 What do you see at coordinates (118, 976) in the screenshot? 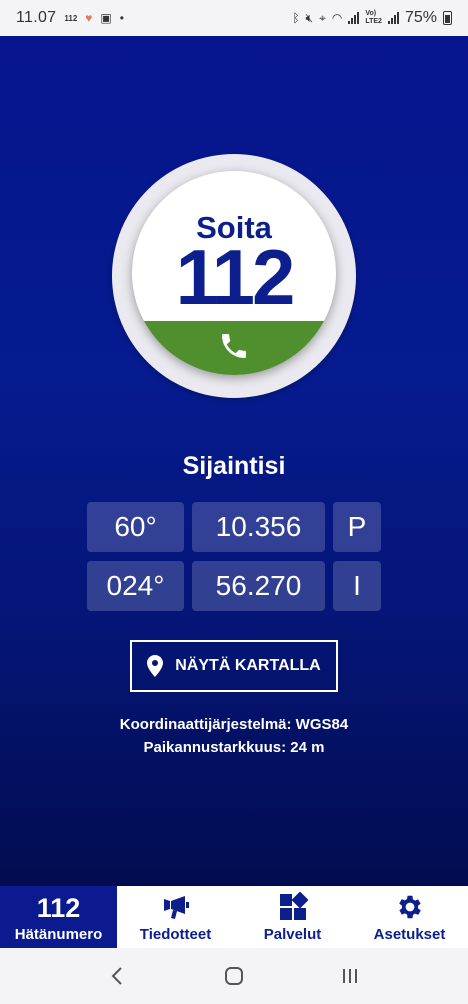
I see `back-icon` at bounding box center [118, 976].